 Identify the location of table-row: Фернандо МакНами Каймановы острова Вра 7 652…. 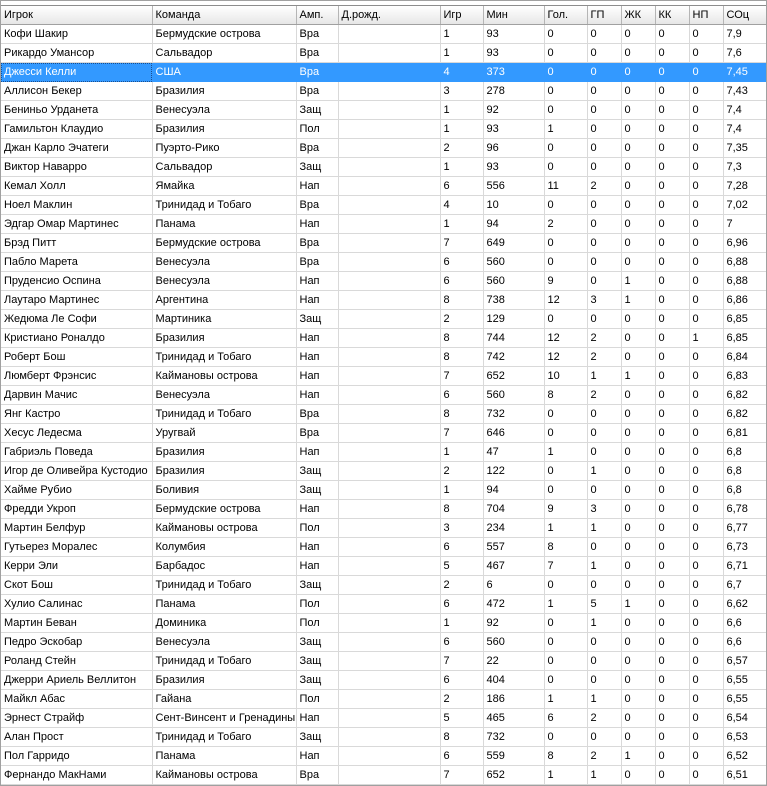
(383, 775).